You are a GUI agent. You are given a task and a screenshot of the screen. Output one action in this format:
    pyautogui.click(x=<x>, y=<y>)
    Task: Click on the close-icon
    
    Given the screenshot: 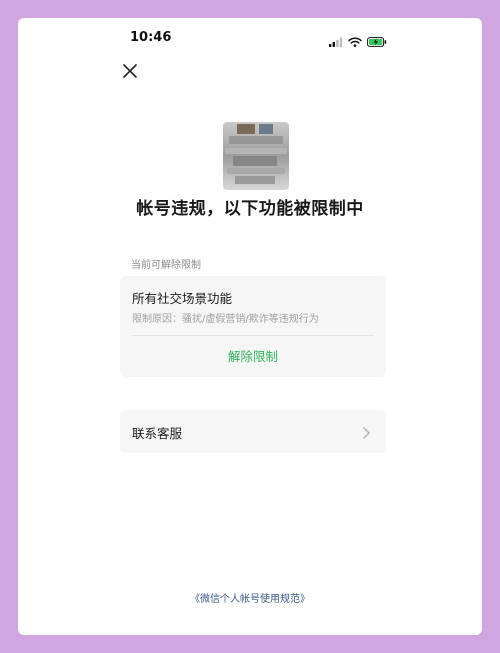 What is the action you would take?
    pyautogui.click(x=130, y=72)
    